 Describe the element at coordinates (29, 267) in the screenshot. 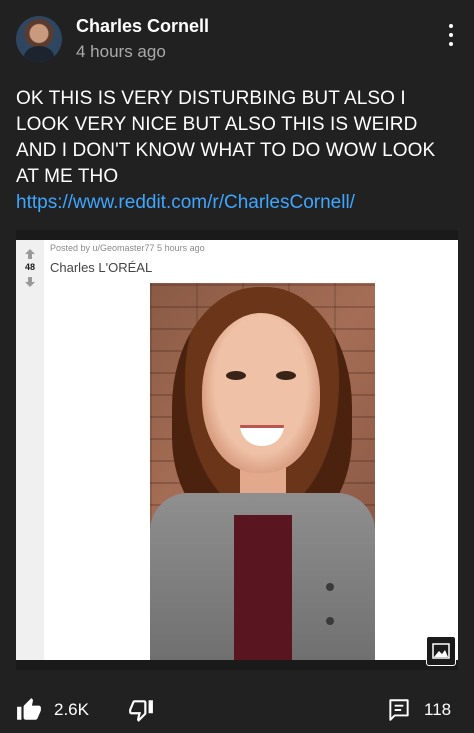

I see `vote-count: 48` at that location.